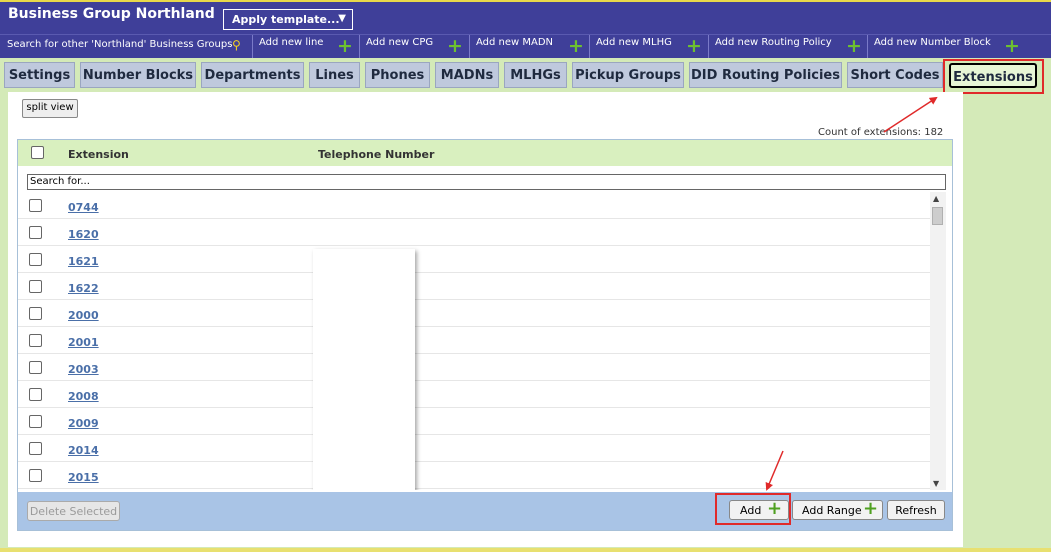 The image size is (1051, 552). I want to click on scrollbar-thumb, so click(937, 216).